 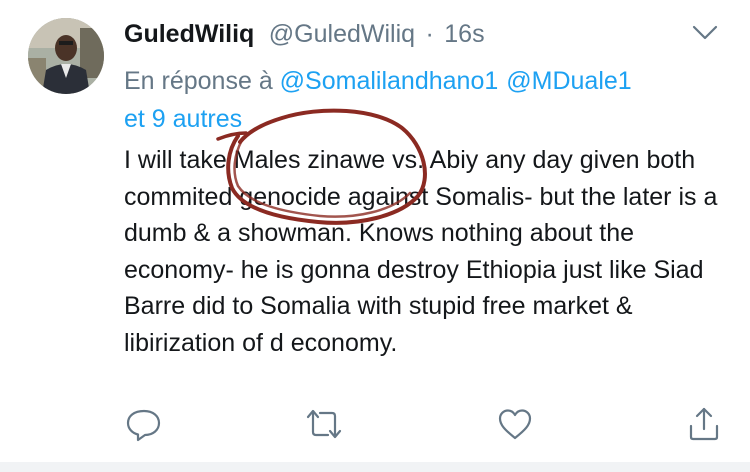 I want to click on mention-link: @MDuale1, so click(x=568, y=81).